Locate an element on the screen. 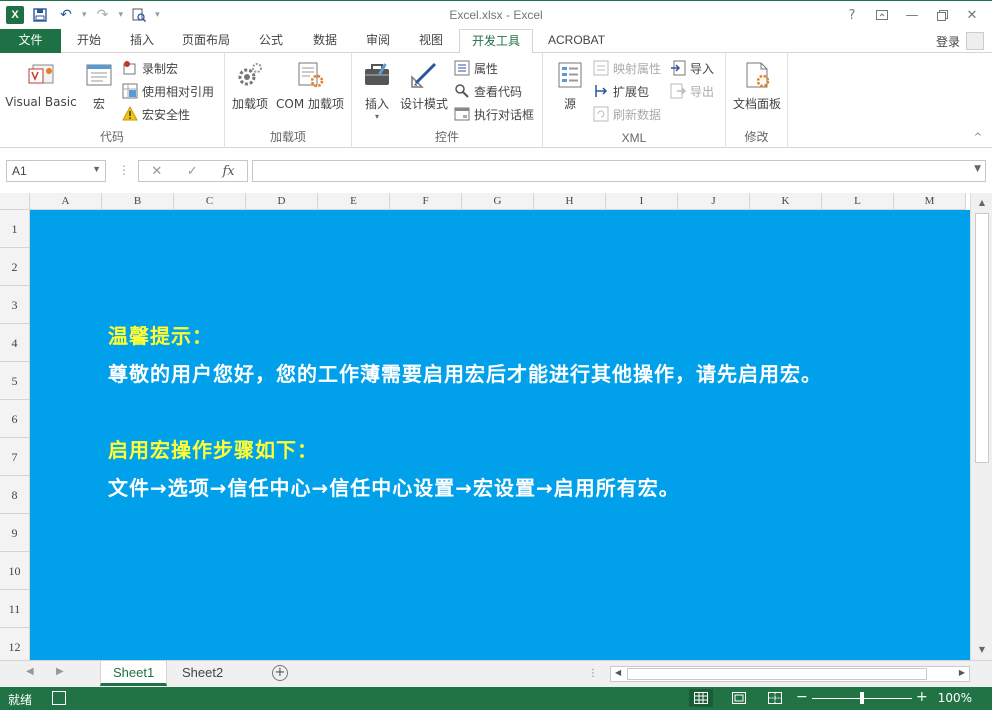 The image size is (992, 710). xml-source-button: 源 is located at coordinates (570, 85).